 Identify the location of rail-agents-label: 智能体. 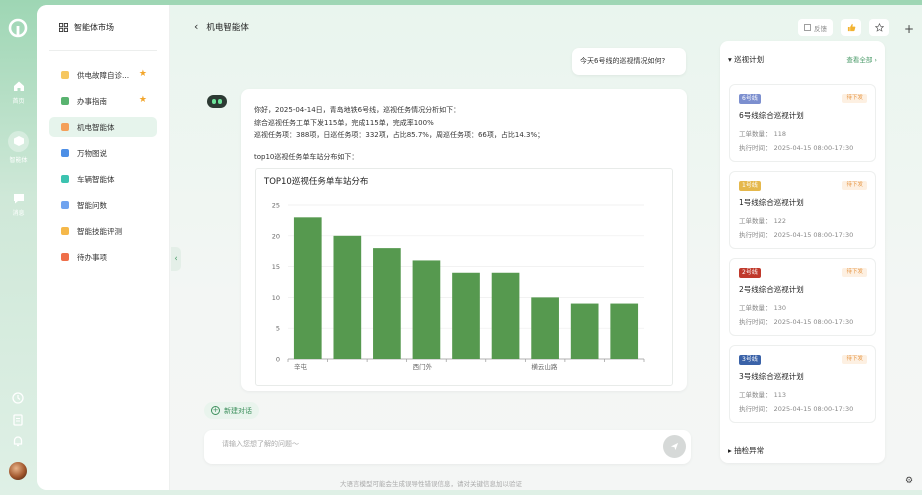
(18, 160).